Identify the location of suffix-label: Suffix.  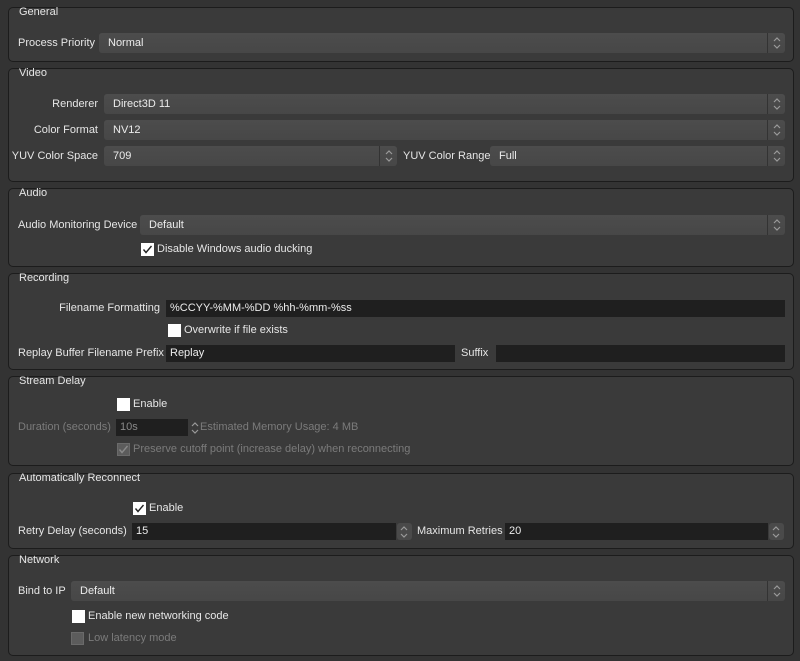
(475, 353).